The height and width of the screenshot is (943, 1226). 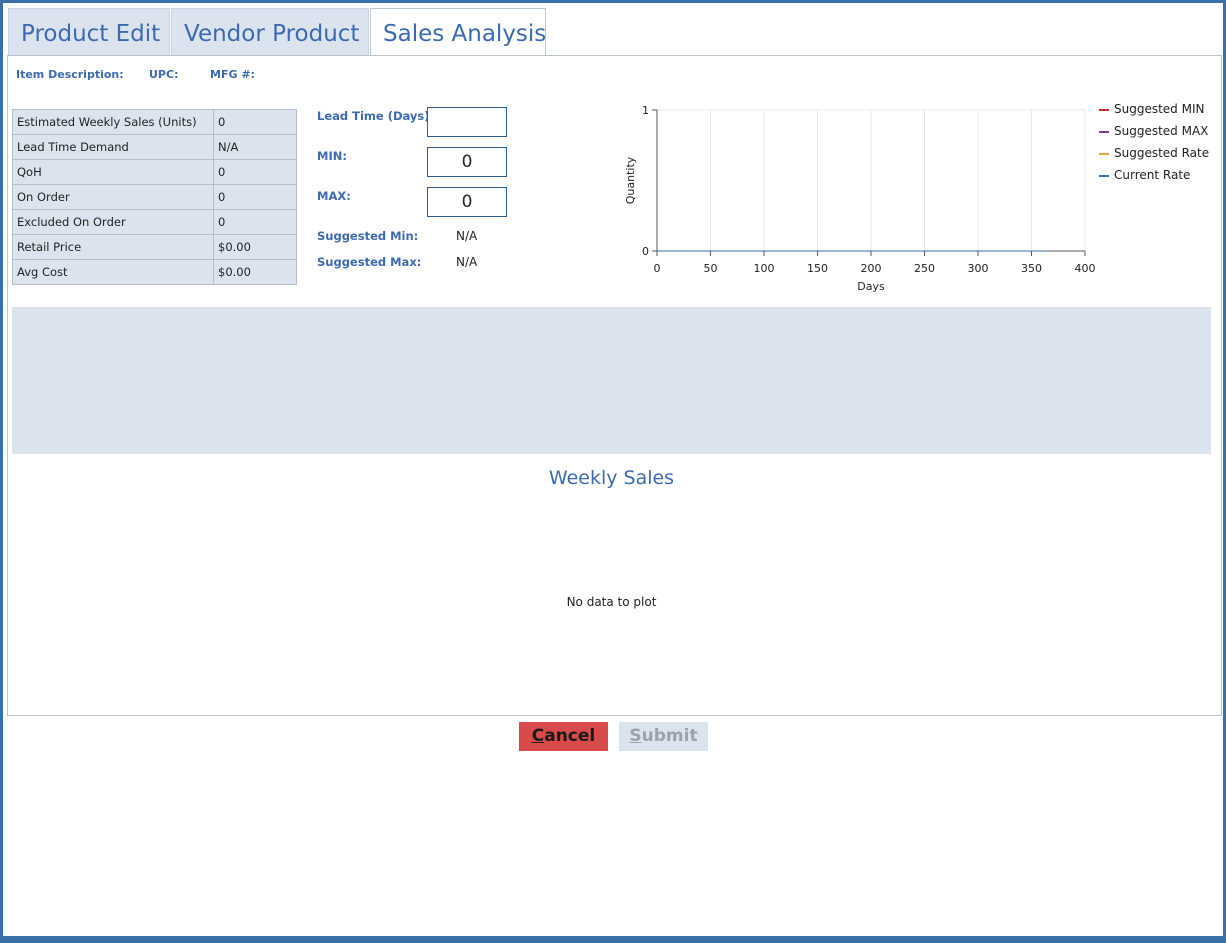 What do you see at coordinates (232, 74) in the screenshot?
I see `mfg-label: MFG #:` at bounding box center [232, 74].